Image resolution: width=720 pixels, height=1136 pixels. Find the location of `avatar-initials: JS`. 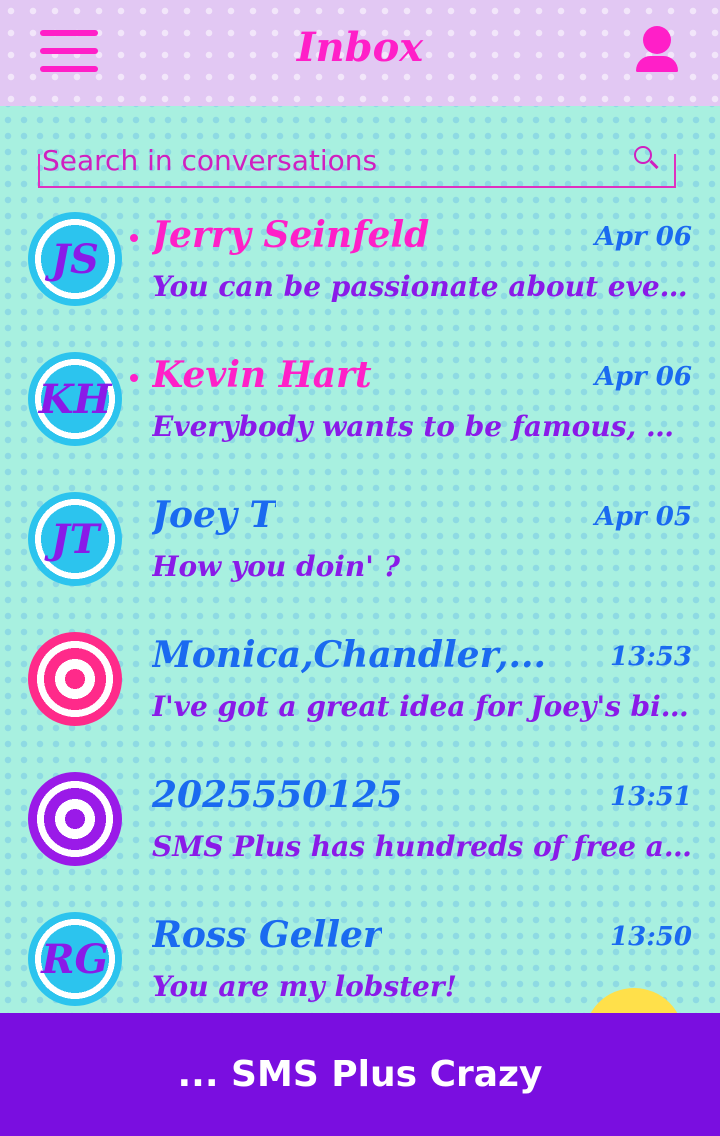

avatar-initials: JS is located at coordinates (75, 259).